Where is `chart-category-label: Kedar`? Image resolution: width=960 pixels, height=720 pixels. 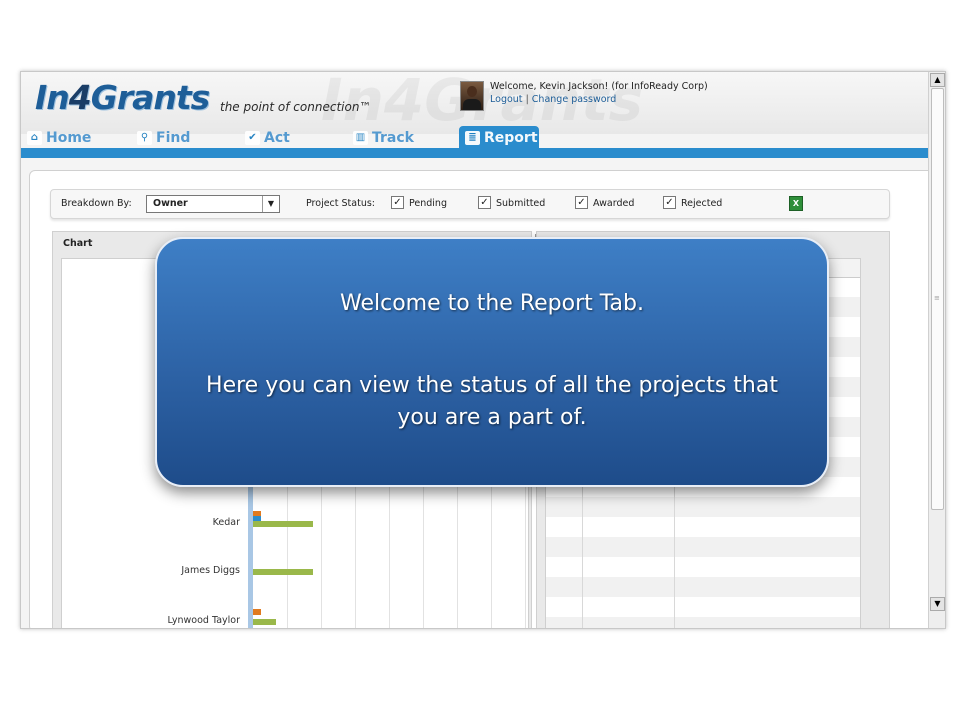
chart-category-label: Kedar is located at coordinates (226, 522).